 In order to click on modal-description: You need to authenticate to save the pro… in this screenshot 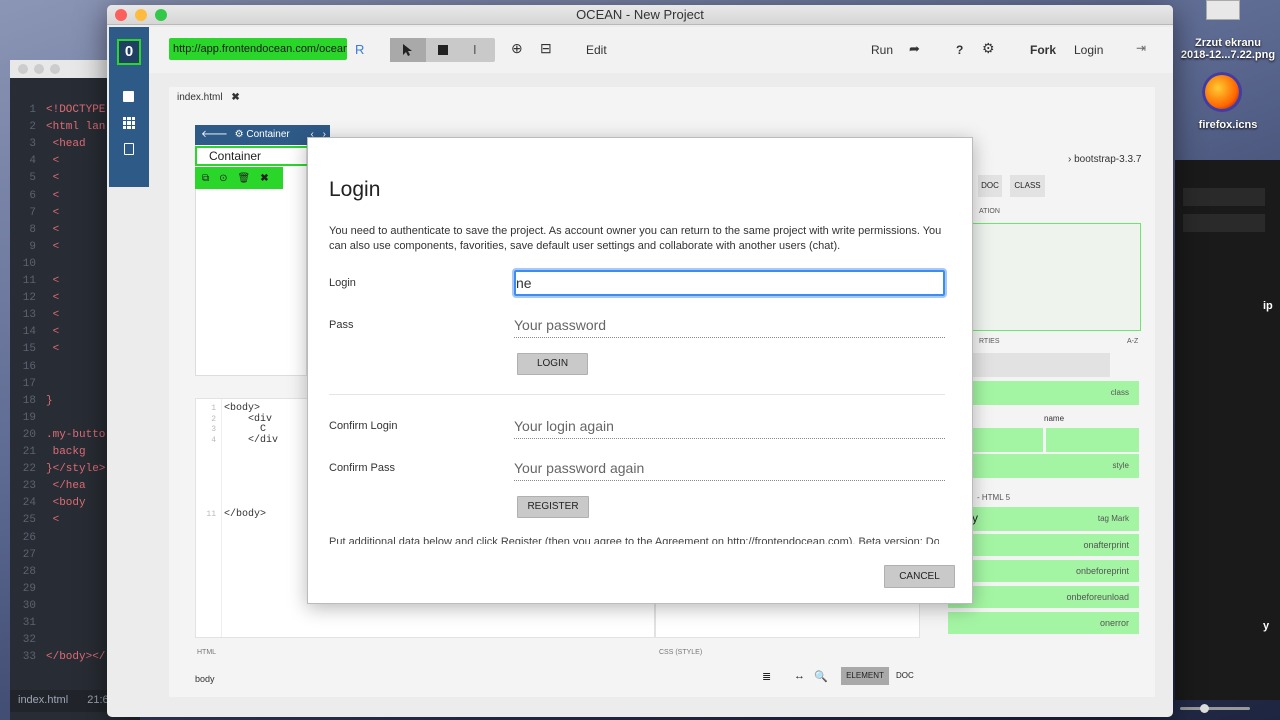, I will do `click(635, 238)`.